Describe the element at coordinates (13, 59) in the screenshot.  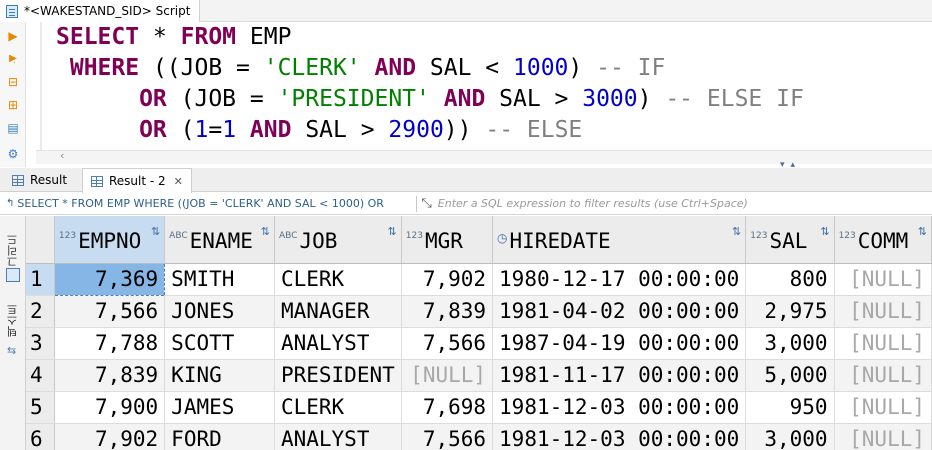
I see `run-script-icon: ▶̣` at that location.